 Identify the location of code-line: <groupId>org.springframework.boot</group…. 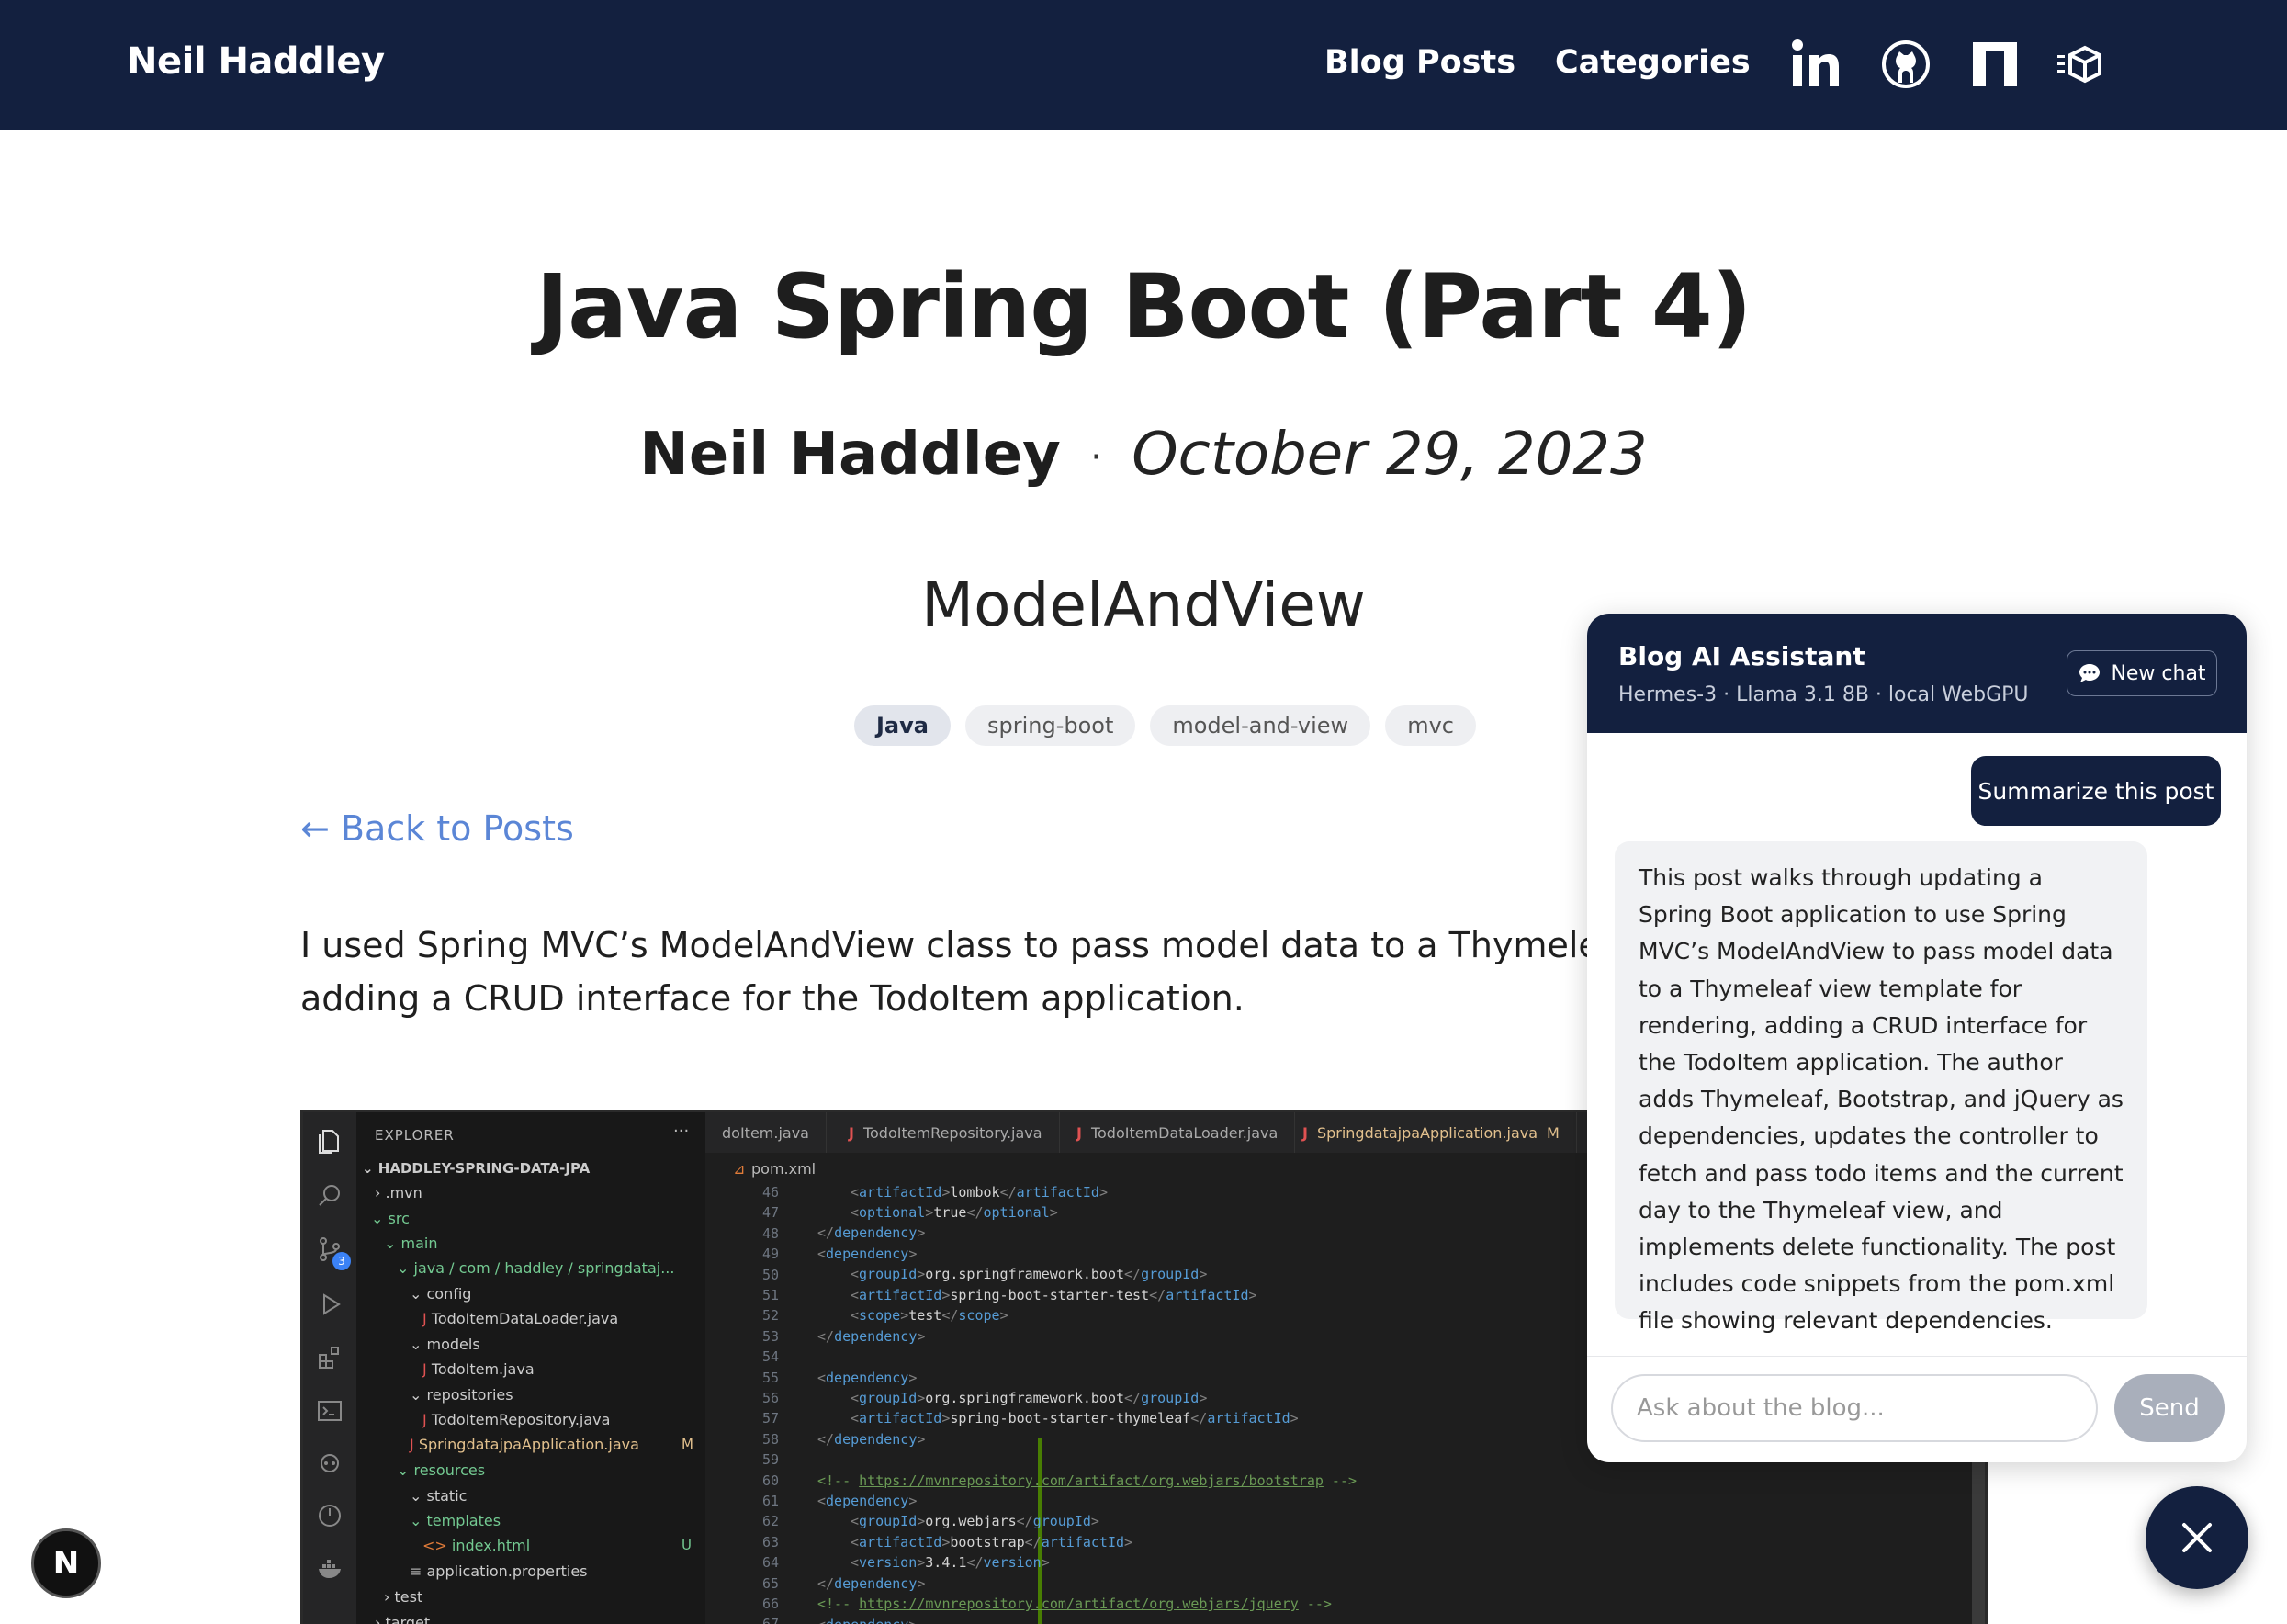
(1029, 1398).